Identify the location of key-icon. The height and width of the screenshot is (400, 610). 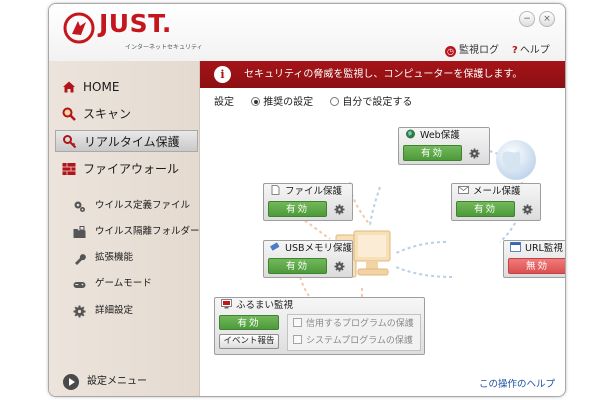
(70, 142).